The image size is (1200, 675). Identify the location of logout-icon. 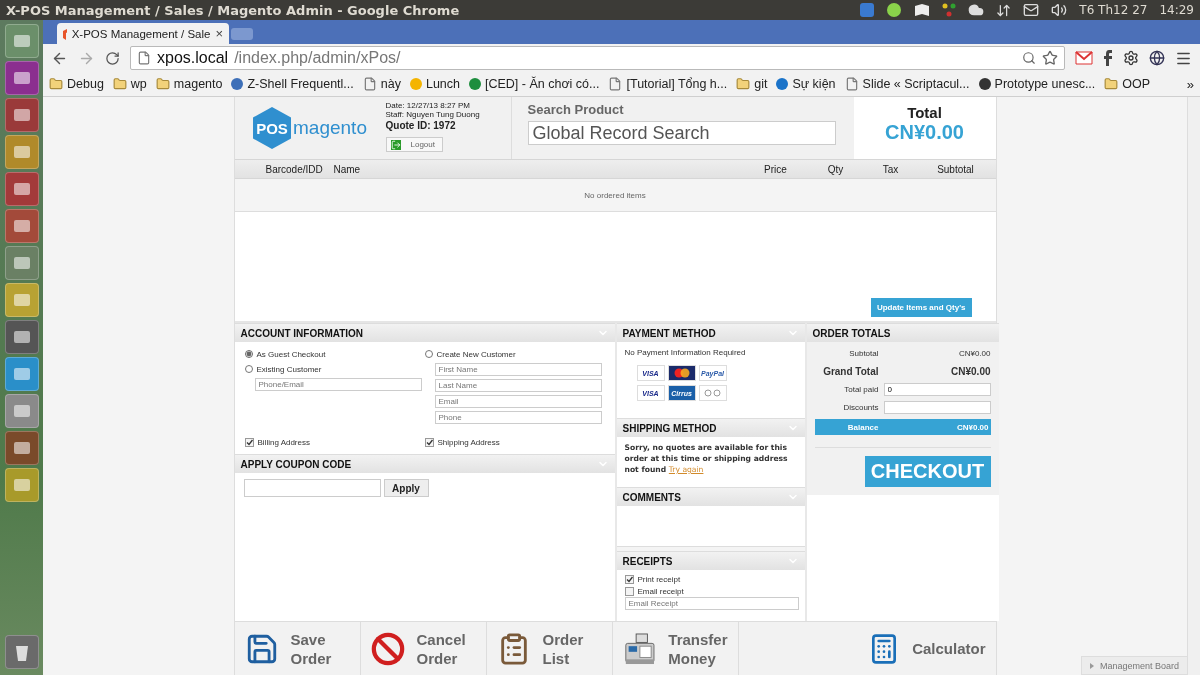
(395, 144).